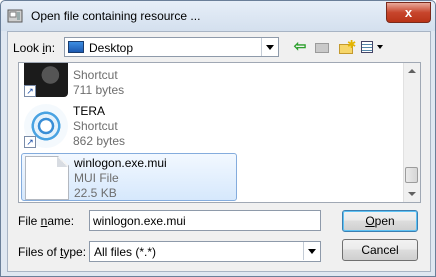 This screenshot has width=436, height=277. What do you see at coordinates (411, 132) in the screenshot?
I see `vertical-scrollbar` at bounding box center [411, 132].